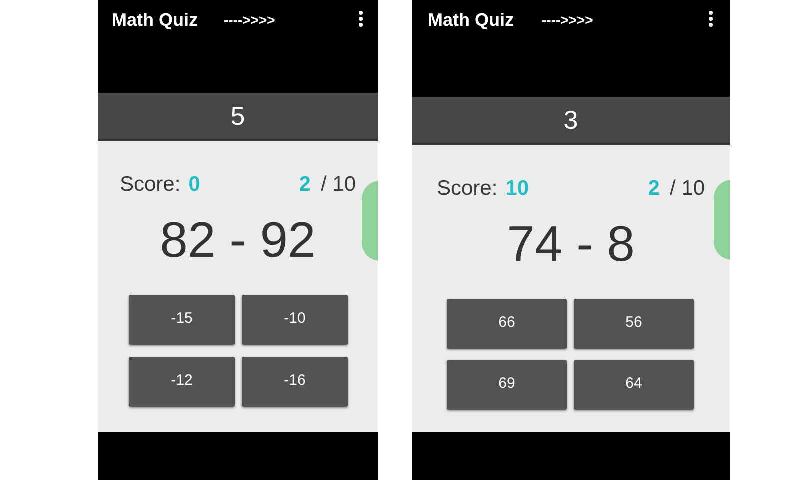 Image resolution: width=800 pixels, height=480 pixels. What do you see at coordinates (238, 116) in the screenshot?
I see `timer-text: 5` at bounding box center [238, 116].